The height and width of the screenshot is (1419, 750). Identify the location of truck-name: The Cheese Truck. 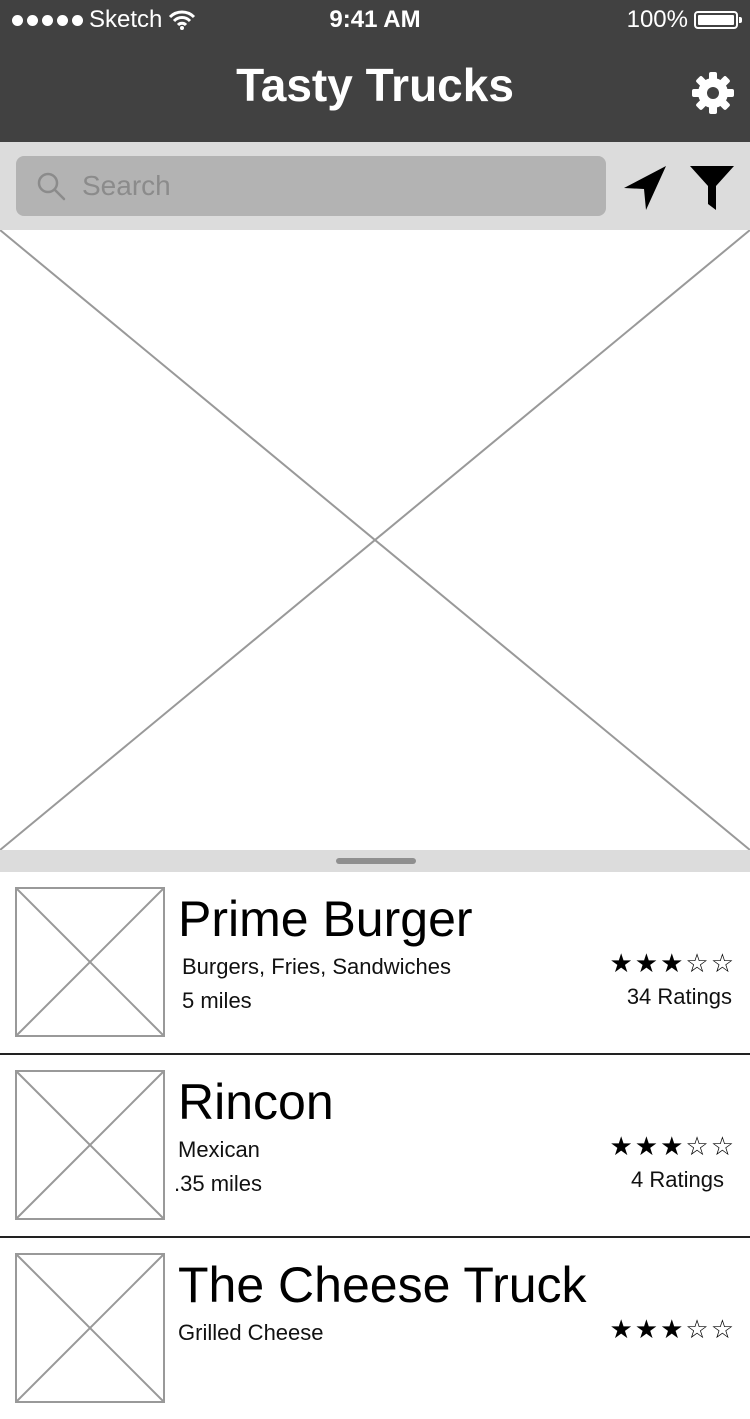
(382, 1285).